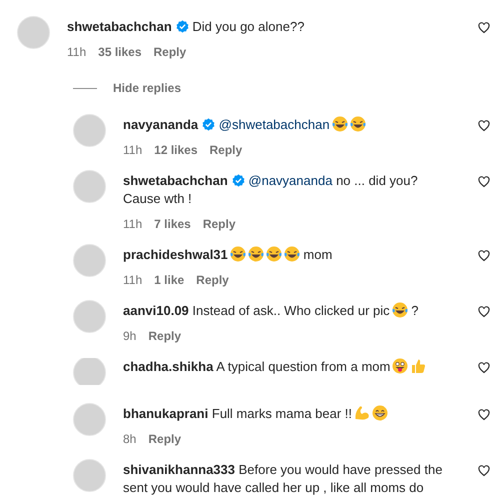 The image size is (500, 500). What do you see at coordinates (168, 366) in the screenshot?
I see `username-link: chadha.shikha` at bounding box center [168, 366].